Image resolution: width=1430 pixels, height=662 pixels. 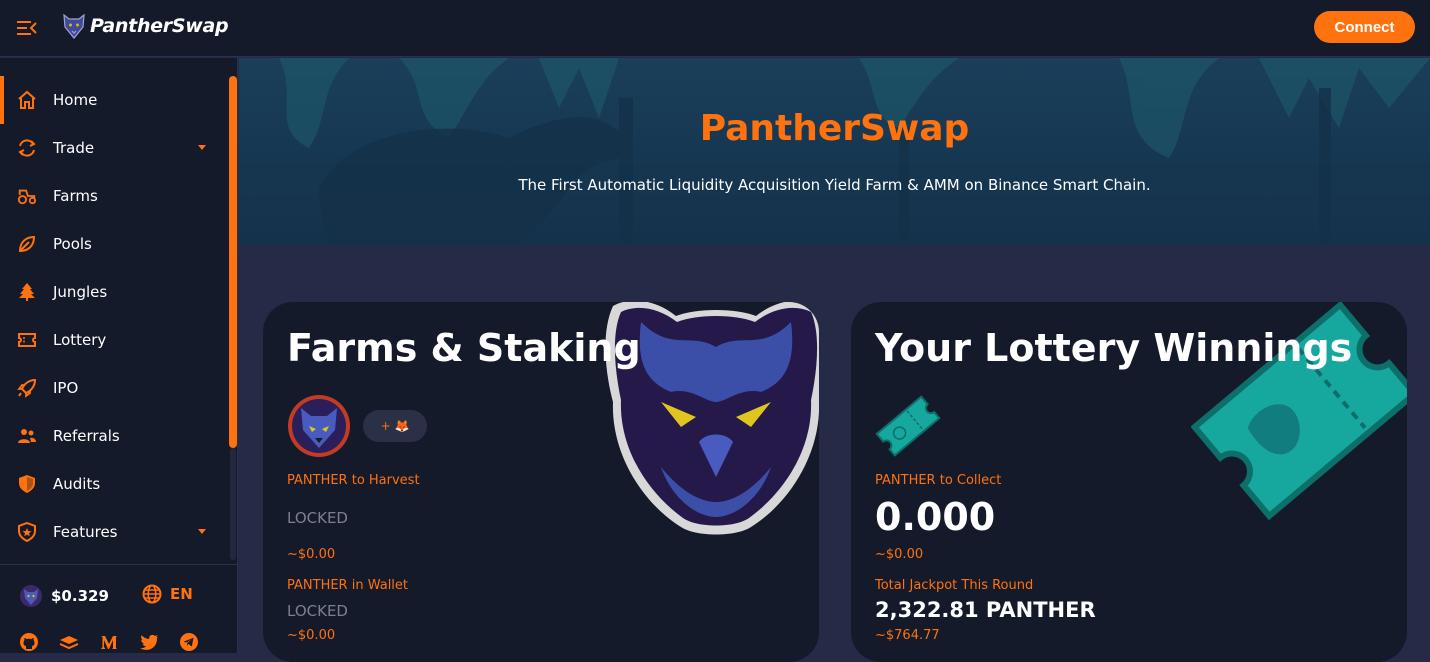 What do you see at coordinates (233, 504) in the screenshot?
I see `sidebar-scrollbar-track` at bounding box center [233, 504].